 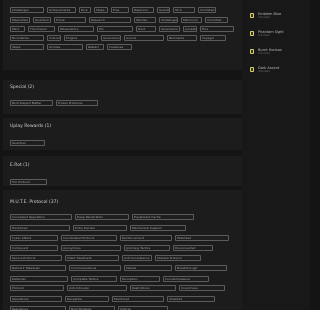 I want to click on achievement-chip: Quantum Access, so click(x=42, y=20).